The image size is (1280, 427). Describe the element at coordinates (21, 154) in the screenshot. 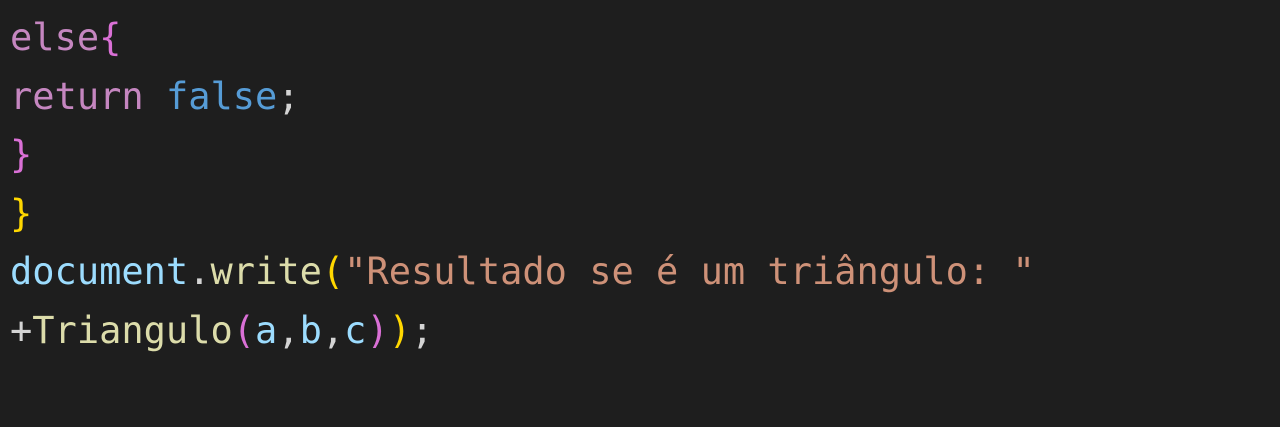

I see `code-token-bracket-pink: }` at that location.